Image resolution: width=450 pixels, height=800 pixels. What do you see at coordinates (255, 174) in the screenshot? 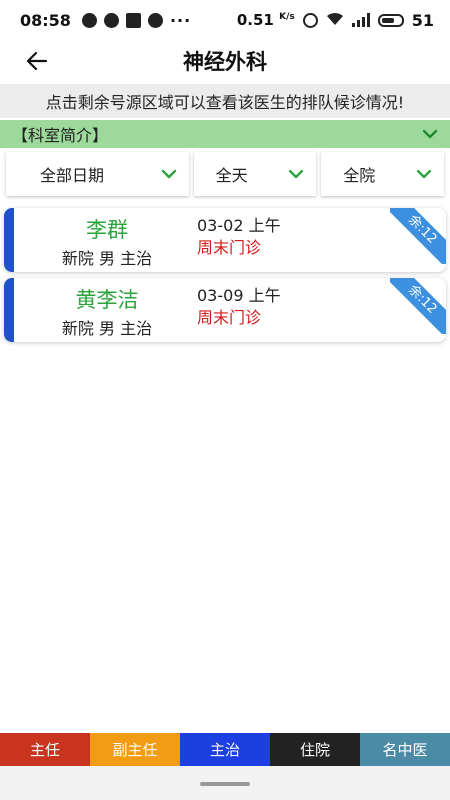
I see `time-filter-dropdown: 全天` at bounding box center [255, 174].